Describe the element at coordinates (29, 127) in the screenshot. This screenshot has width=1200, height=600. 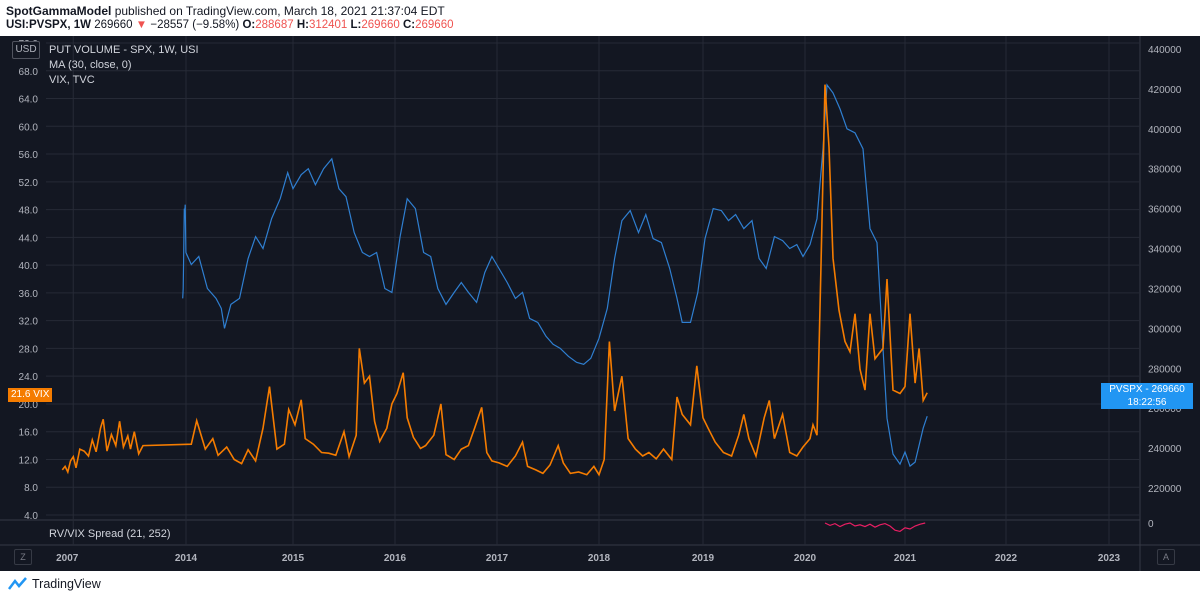
I see `left-tick-label: 60.0` at that location.